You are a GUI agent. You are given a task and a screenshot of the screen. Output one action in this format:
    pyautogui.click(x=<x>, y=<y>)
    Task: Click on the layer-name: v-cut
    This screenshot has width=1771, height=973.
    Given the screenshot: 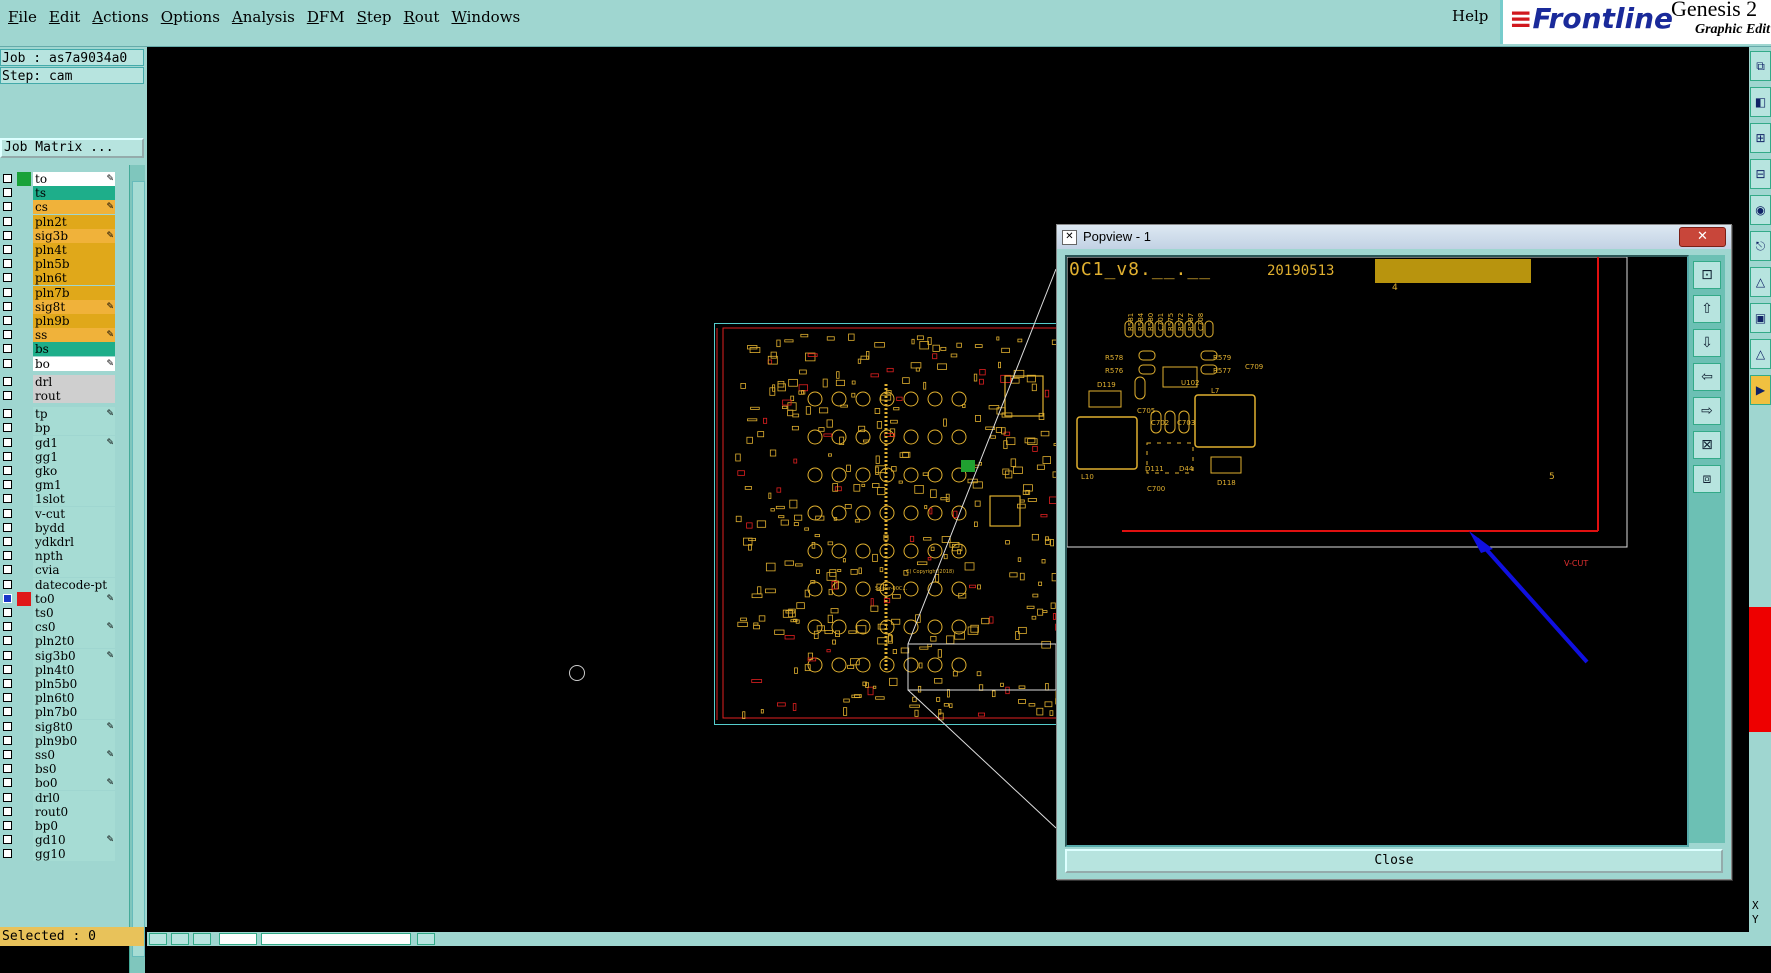 What is the action you would take?
    pyautogui.click(x=74, y=513)
    